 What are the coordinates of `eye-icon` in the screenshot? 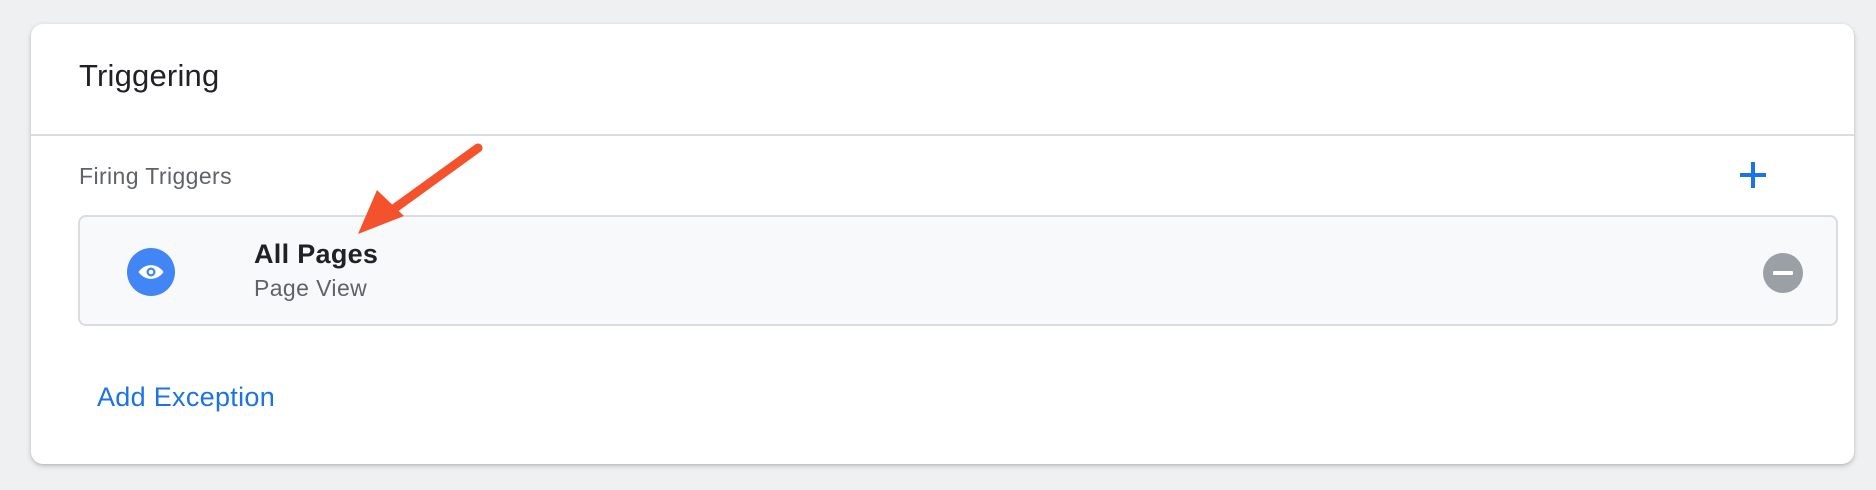 It's located at (151, 272).